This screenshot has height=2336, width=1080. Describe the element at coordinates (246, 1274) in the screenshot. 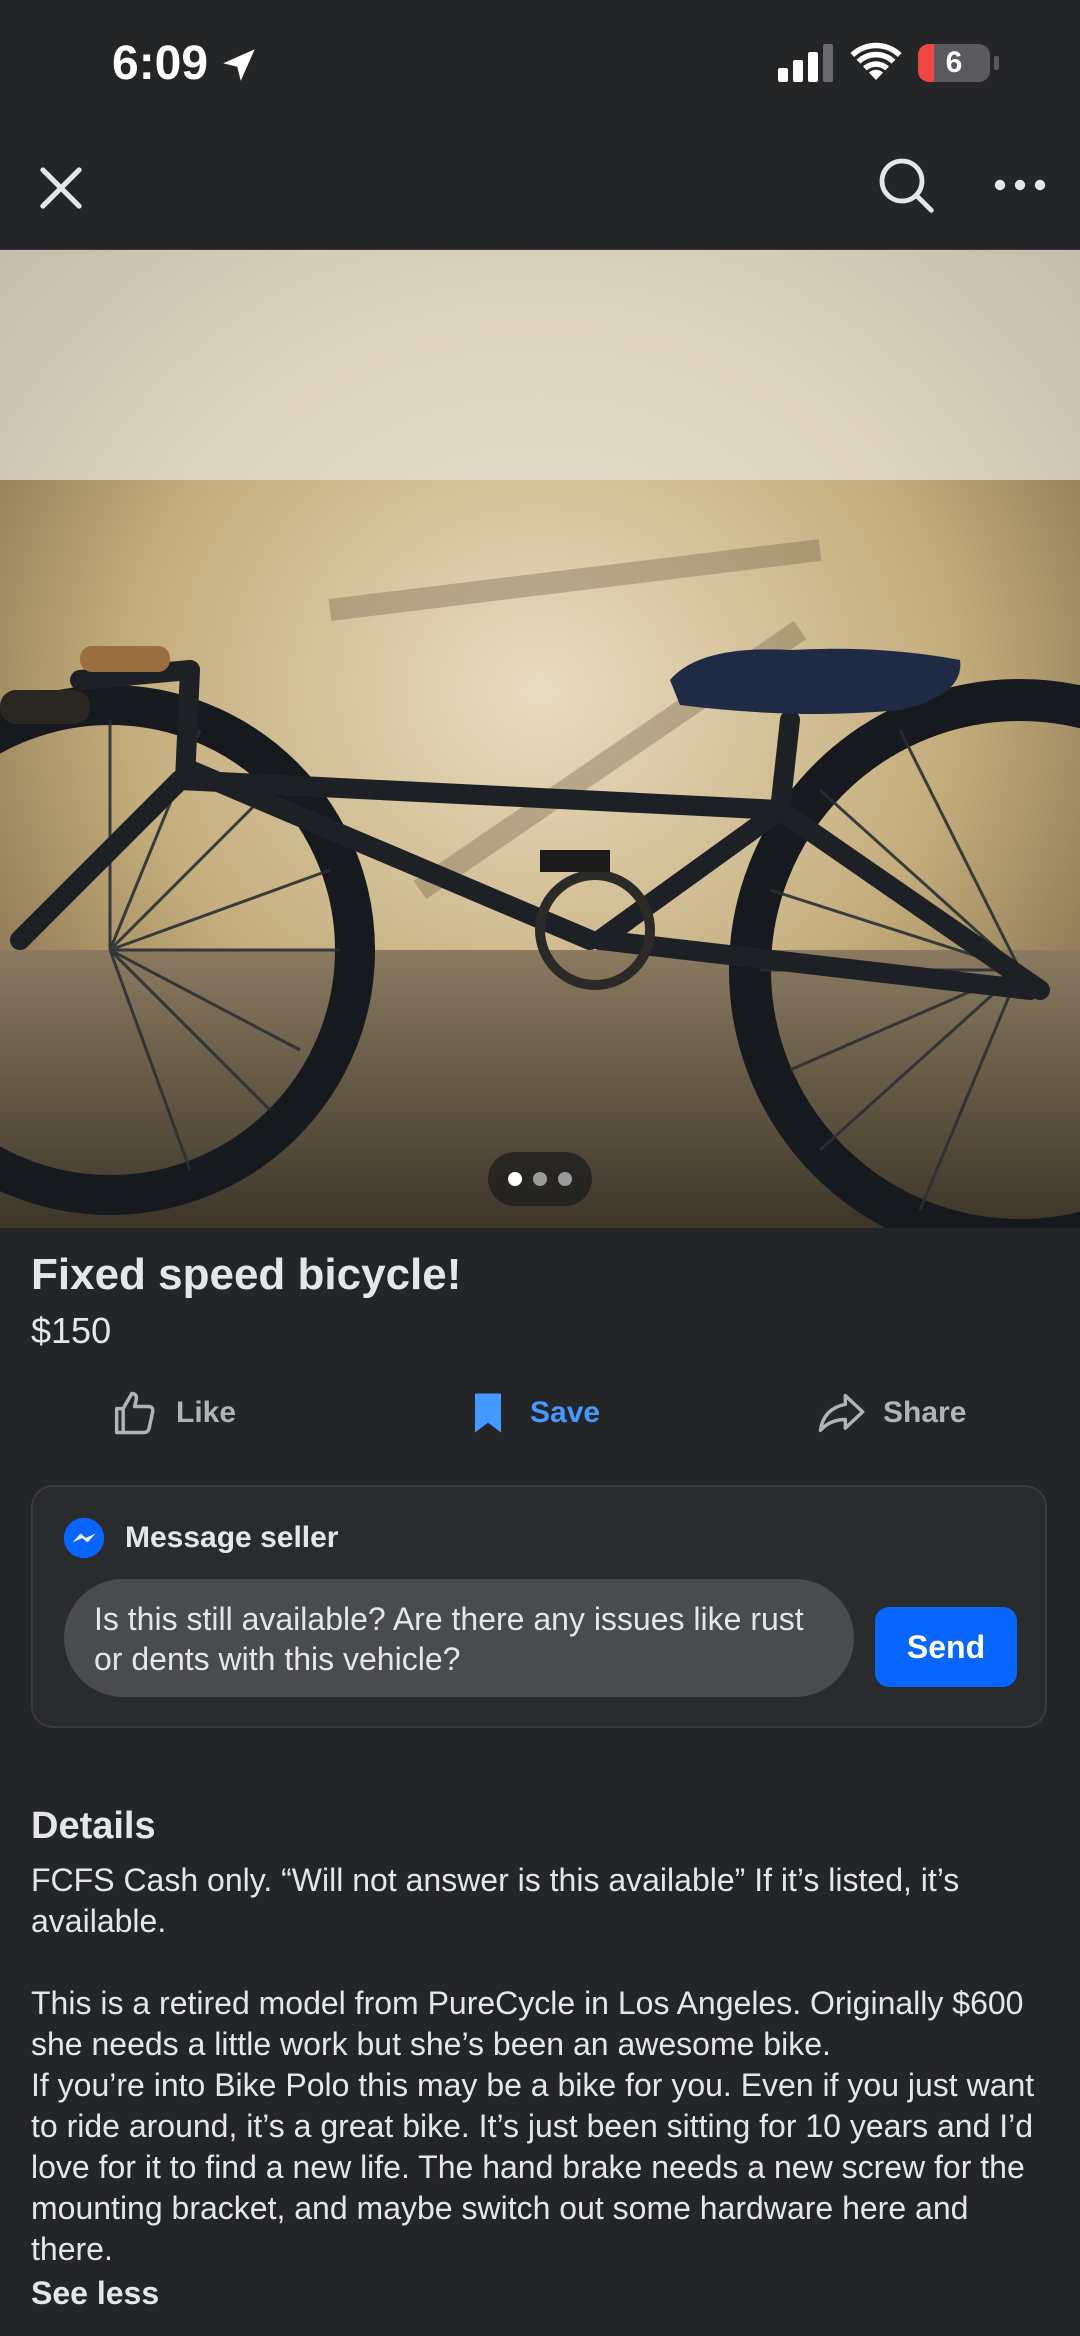

I see `listing-title: Fixed speed bicycle!` at that location.